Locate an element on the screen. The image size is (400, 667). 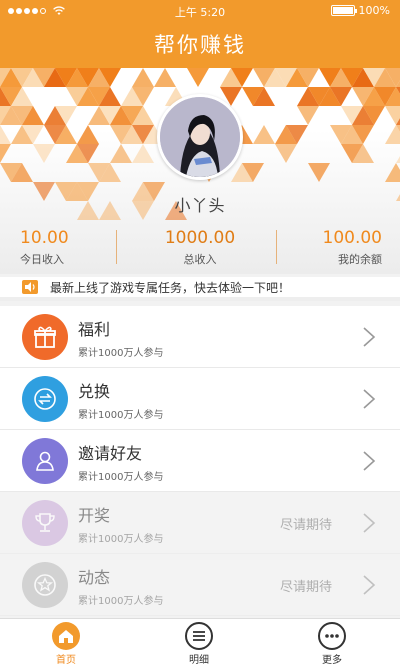
stat-label: 今日收入 is located at coordinates (42, 259).